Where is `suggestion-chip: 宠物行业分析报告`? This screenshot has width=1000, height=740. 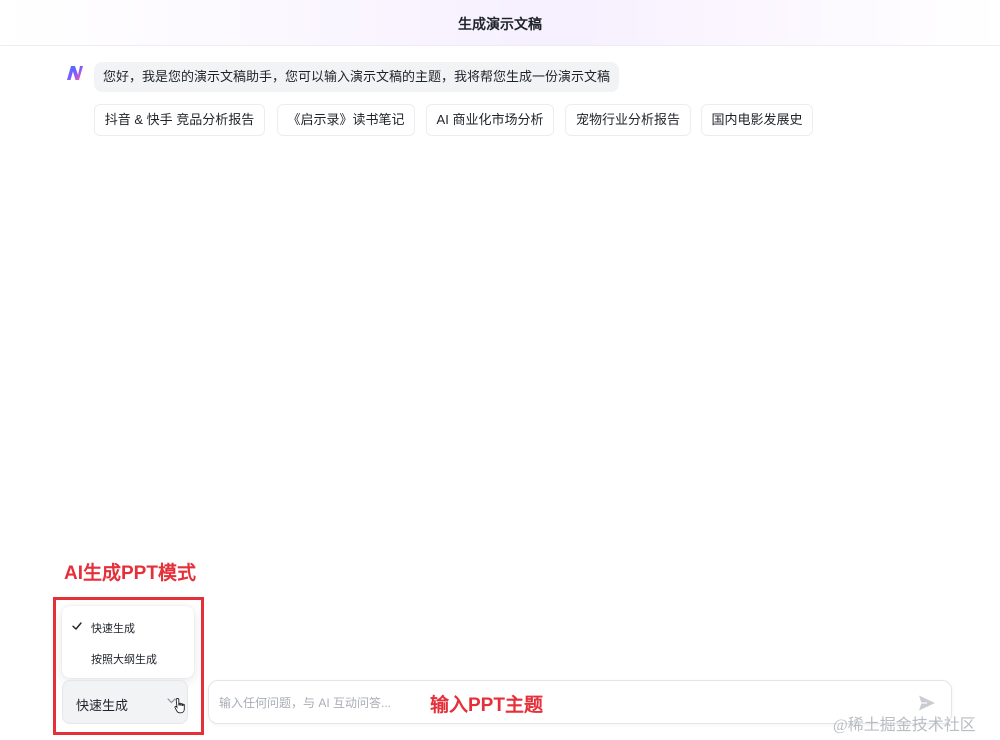
suggestion-chip: 宠物行业分析报告 is located at coordinates (628, 120).